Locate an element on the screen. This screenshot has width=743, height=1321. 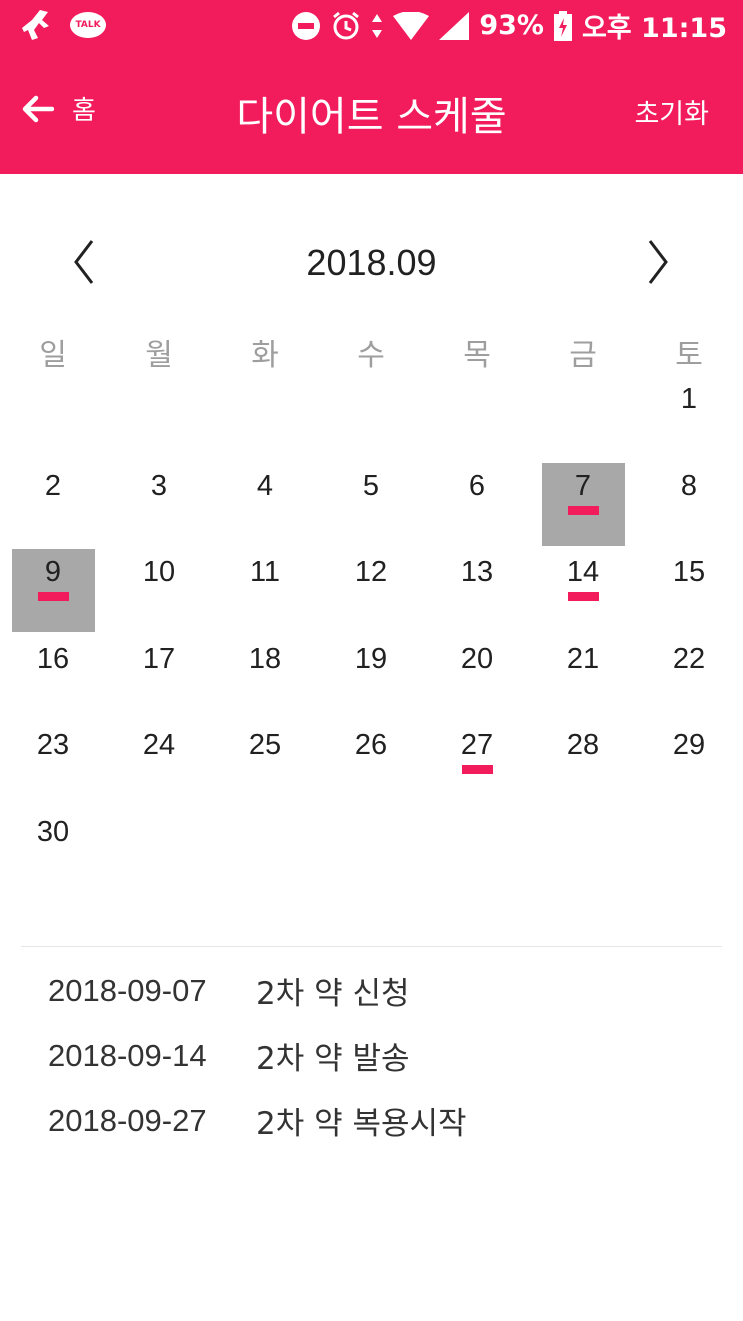
event-item: 2018-09-14 2차 약 발송 is located at coordinates (257, 1055).